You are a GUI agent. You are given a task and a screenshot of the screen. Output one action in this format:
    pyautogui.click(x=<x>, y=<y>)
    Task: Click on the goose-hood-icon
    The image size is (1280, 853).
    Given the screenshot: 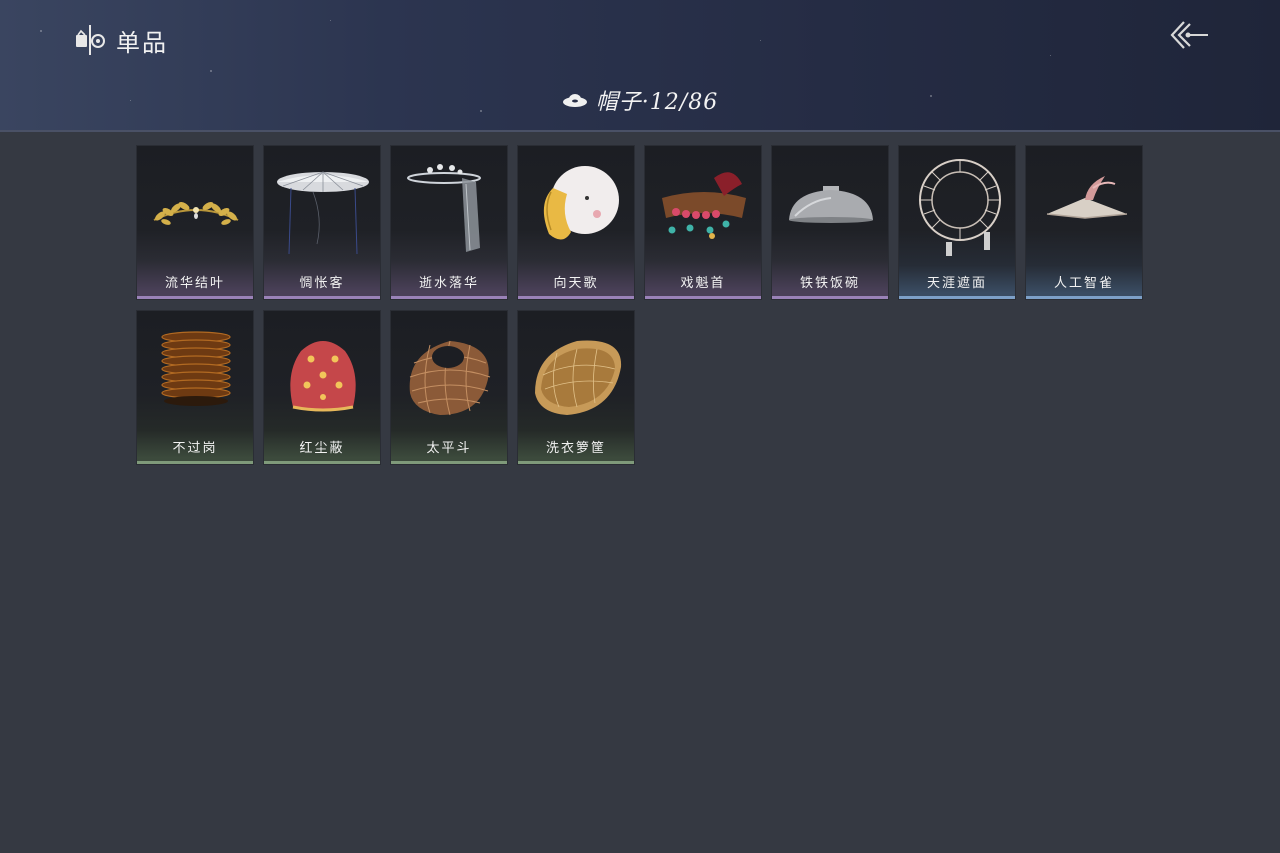 What is the action you would take?
    pyautogui.click(x=581, y=203)
    